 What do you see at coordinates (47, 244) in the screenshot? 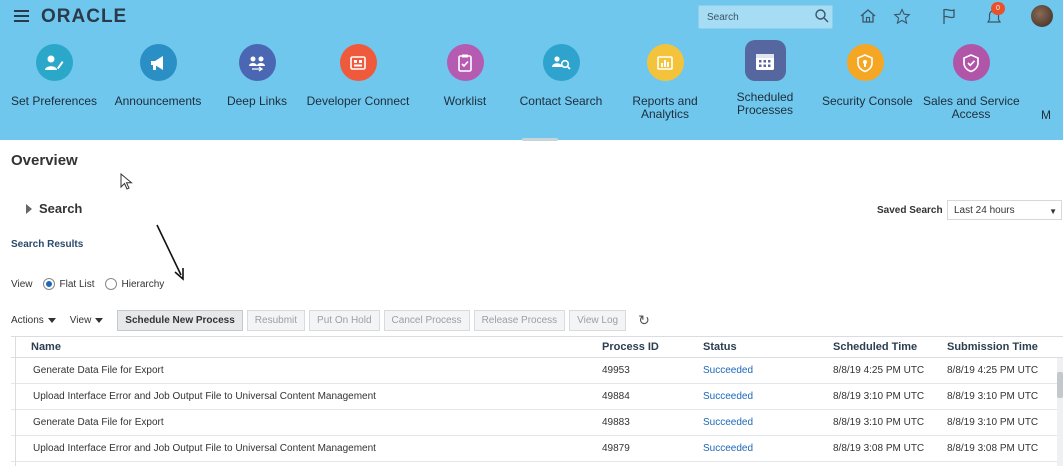
I see `search-results-title: Search Results` at bounding box center [47, 244].